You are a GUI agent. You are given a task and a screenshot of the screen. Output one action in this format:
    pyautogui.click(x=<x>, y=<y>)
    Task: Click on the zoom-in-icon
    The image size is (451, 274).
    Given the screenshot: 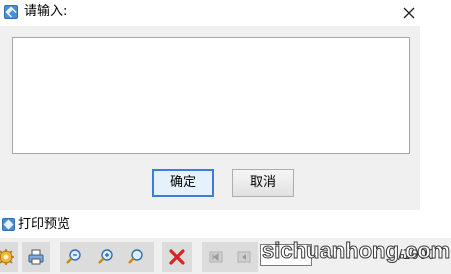 What is the action you would take?
    pyautogui.click(x=105, y=256)
    